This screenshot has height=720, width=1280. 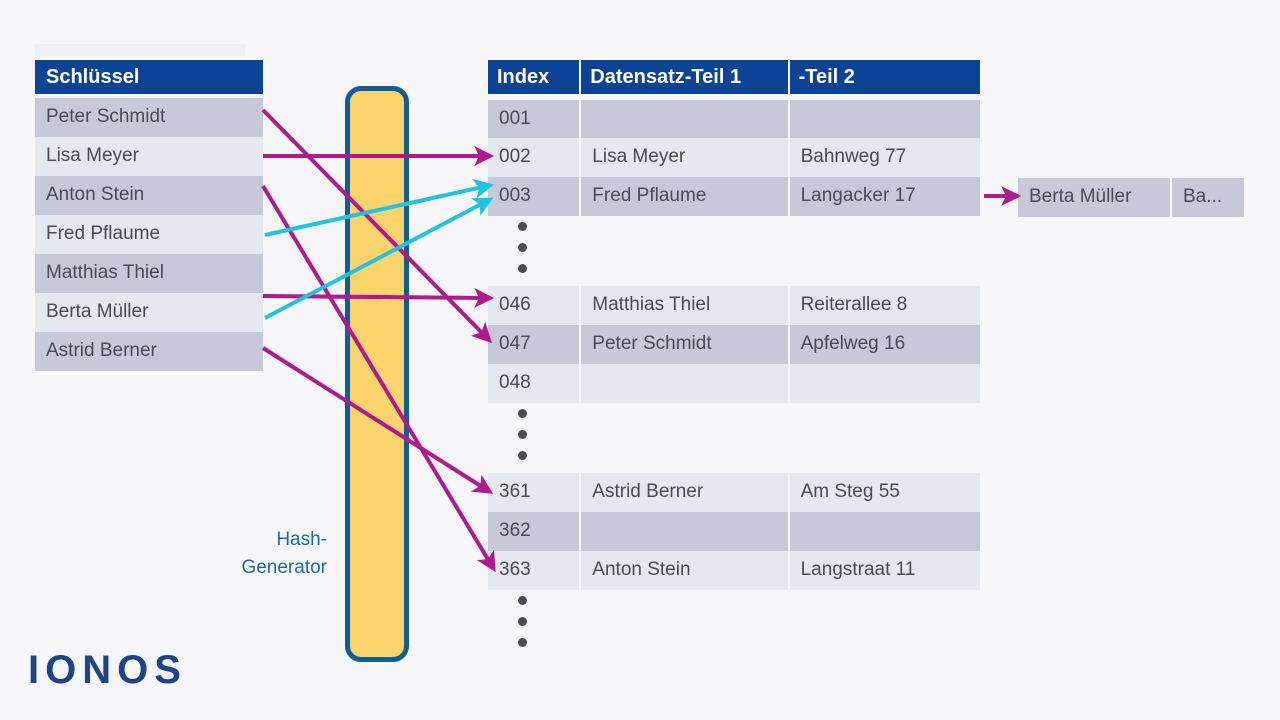 I want to click on cell-part1: Anton Stein, so click(x=684, y=570).